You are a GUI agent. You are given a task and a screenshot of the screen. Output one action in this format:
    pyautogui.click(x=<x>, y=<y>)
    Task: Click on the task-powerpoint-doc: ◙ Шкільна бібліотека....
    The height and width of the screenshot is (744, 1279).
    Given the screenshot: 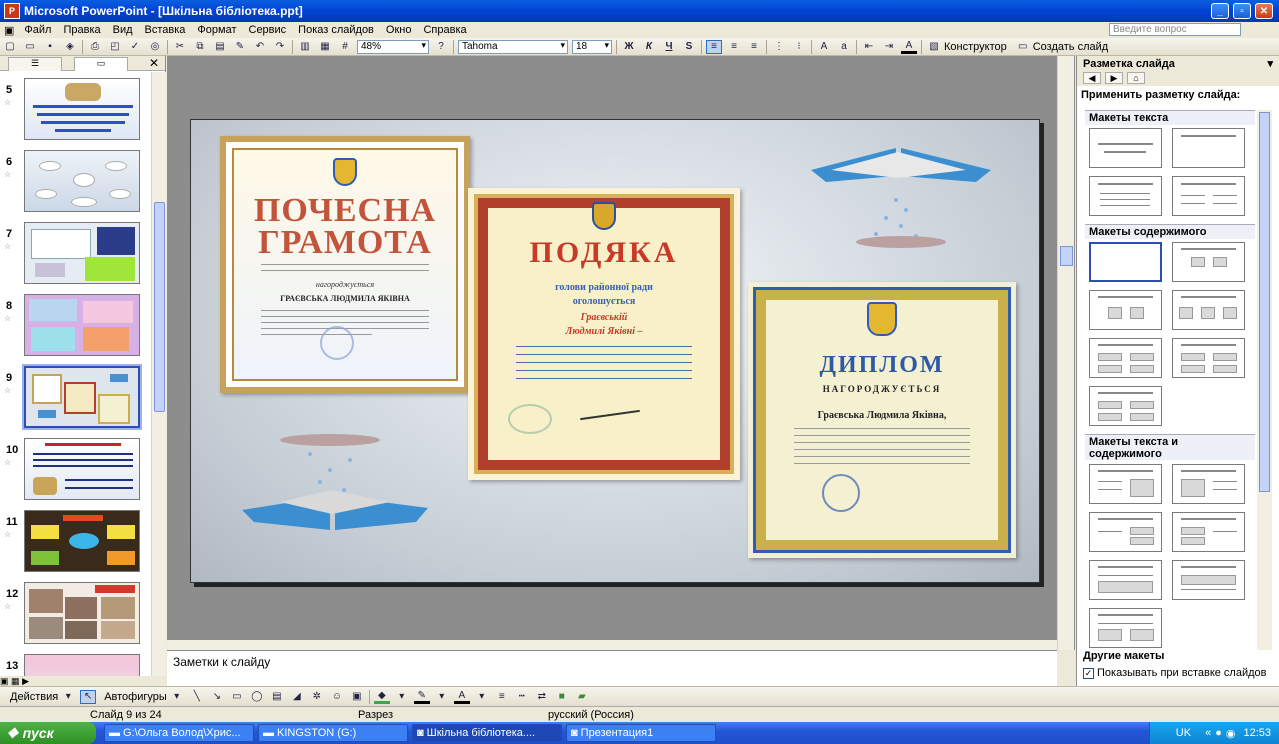 What is the action you would take?
    pyautogui.click(x=487, y=733)
    